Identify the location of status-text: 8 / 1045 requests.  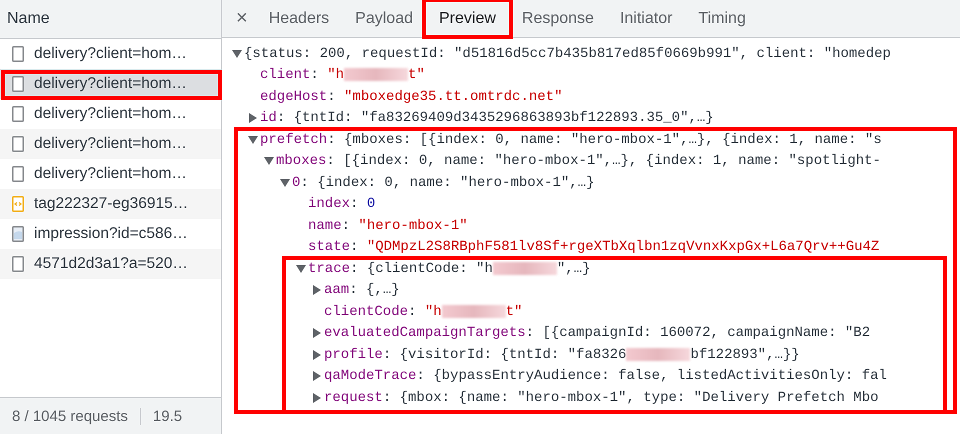
(70, 416).